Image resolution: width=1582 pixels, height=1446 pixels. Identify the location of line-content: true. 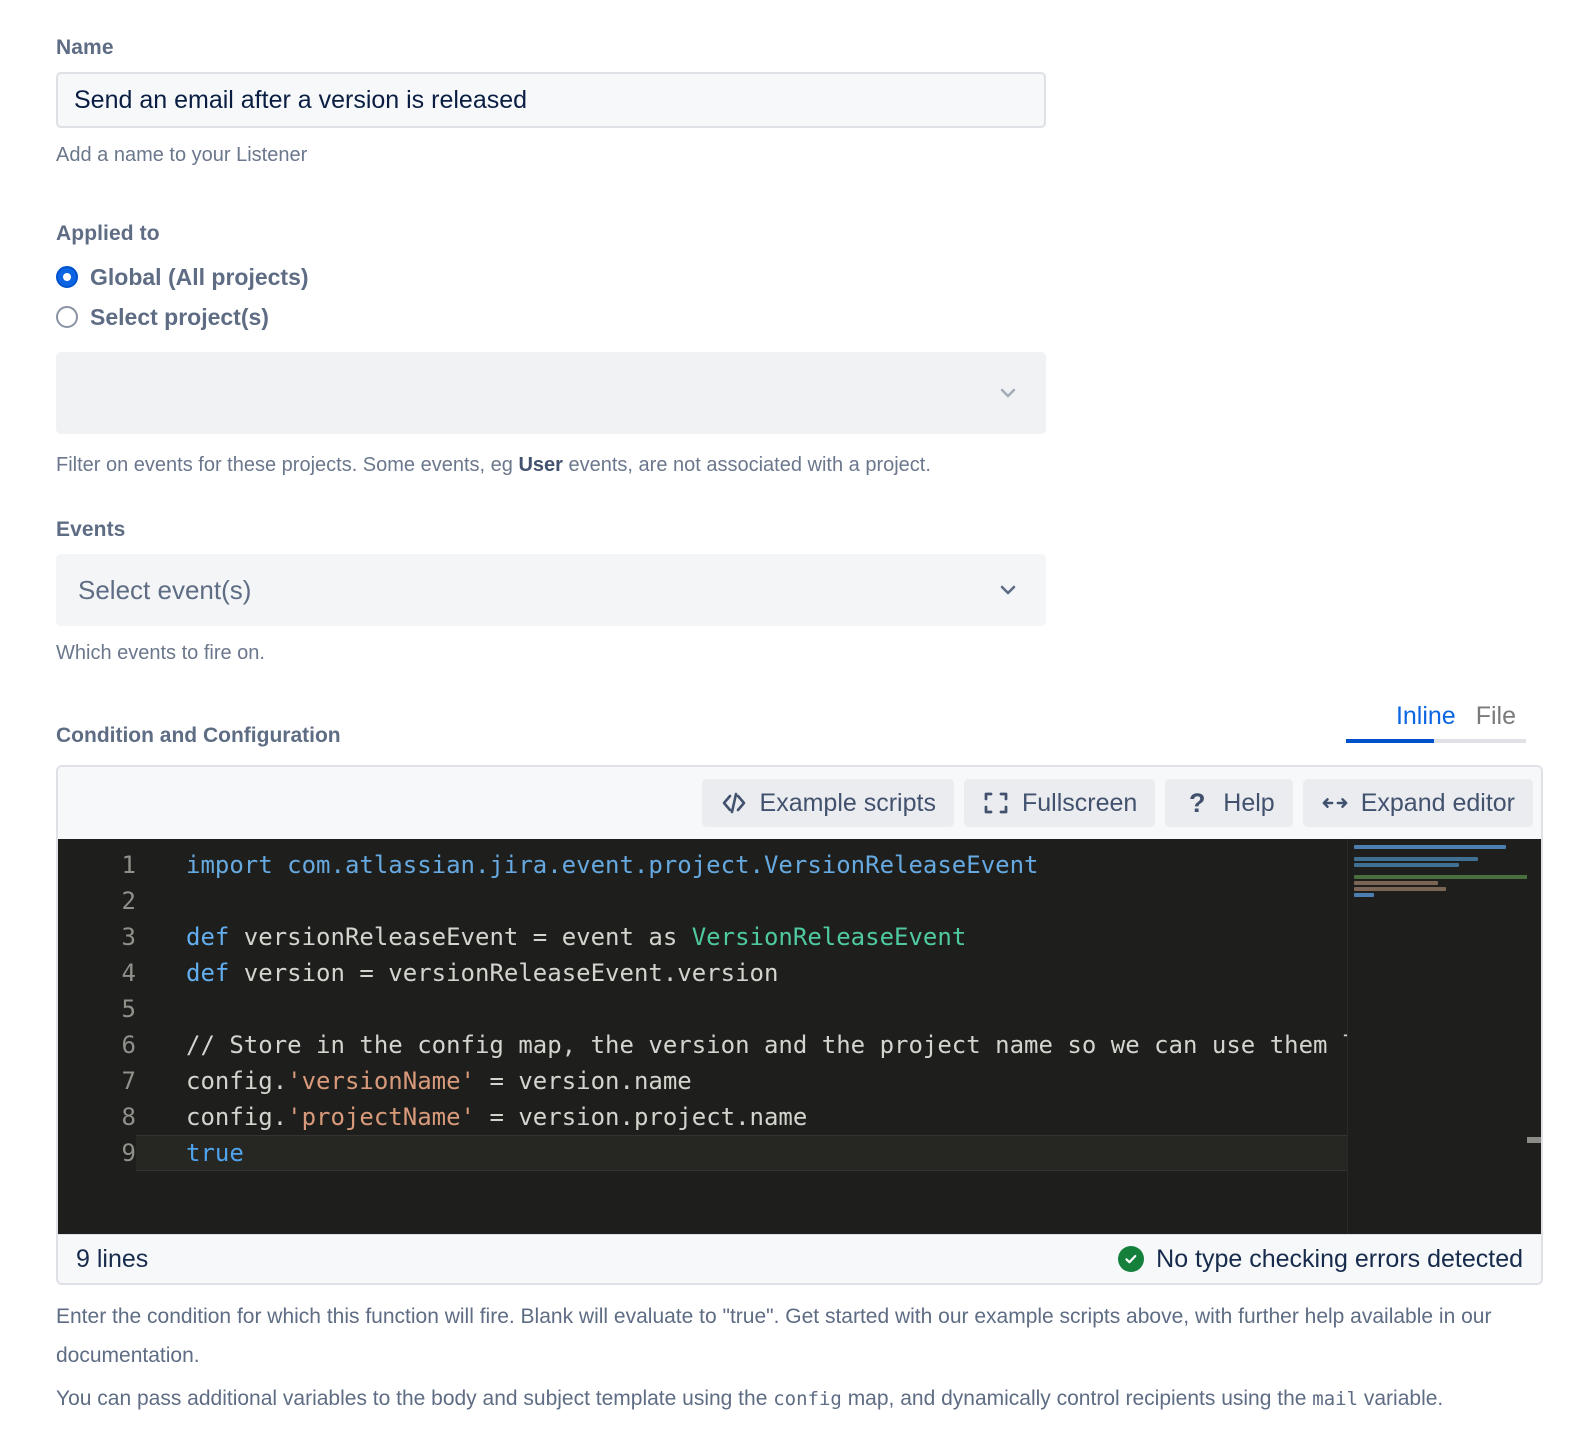
(190, 1153).